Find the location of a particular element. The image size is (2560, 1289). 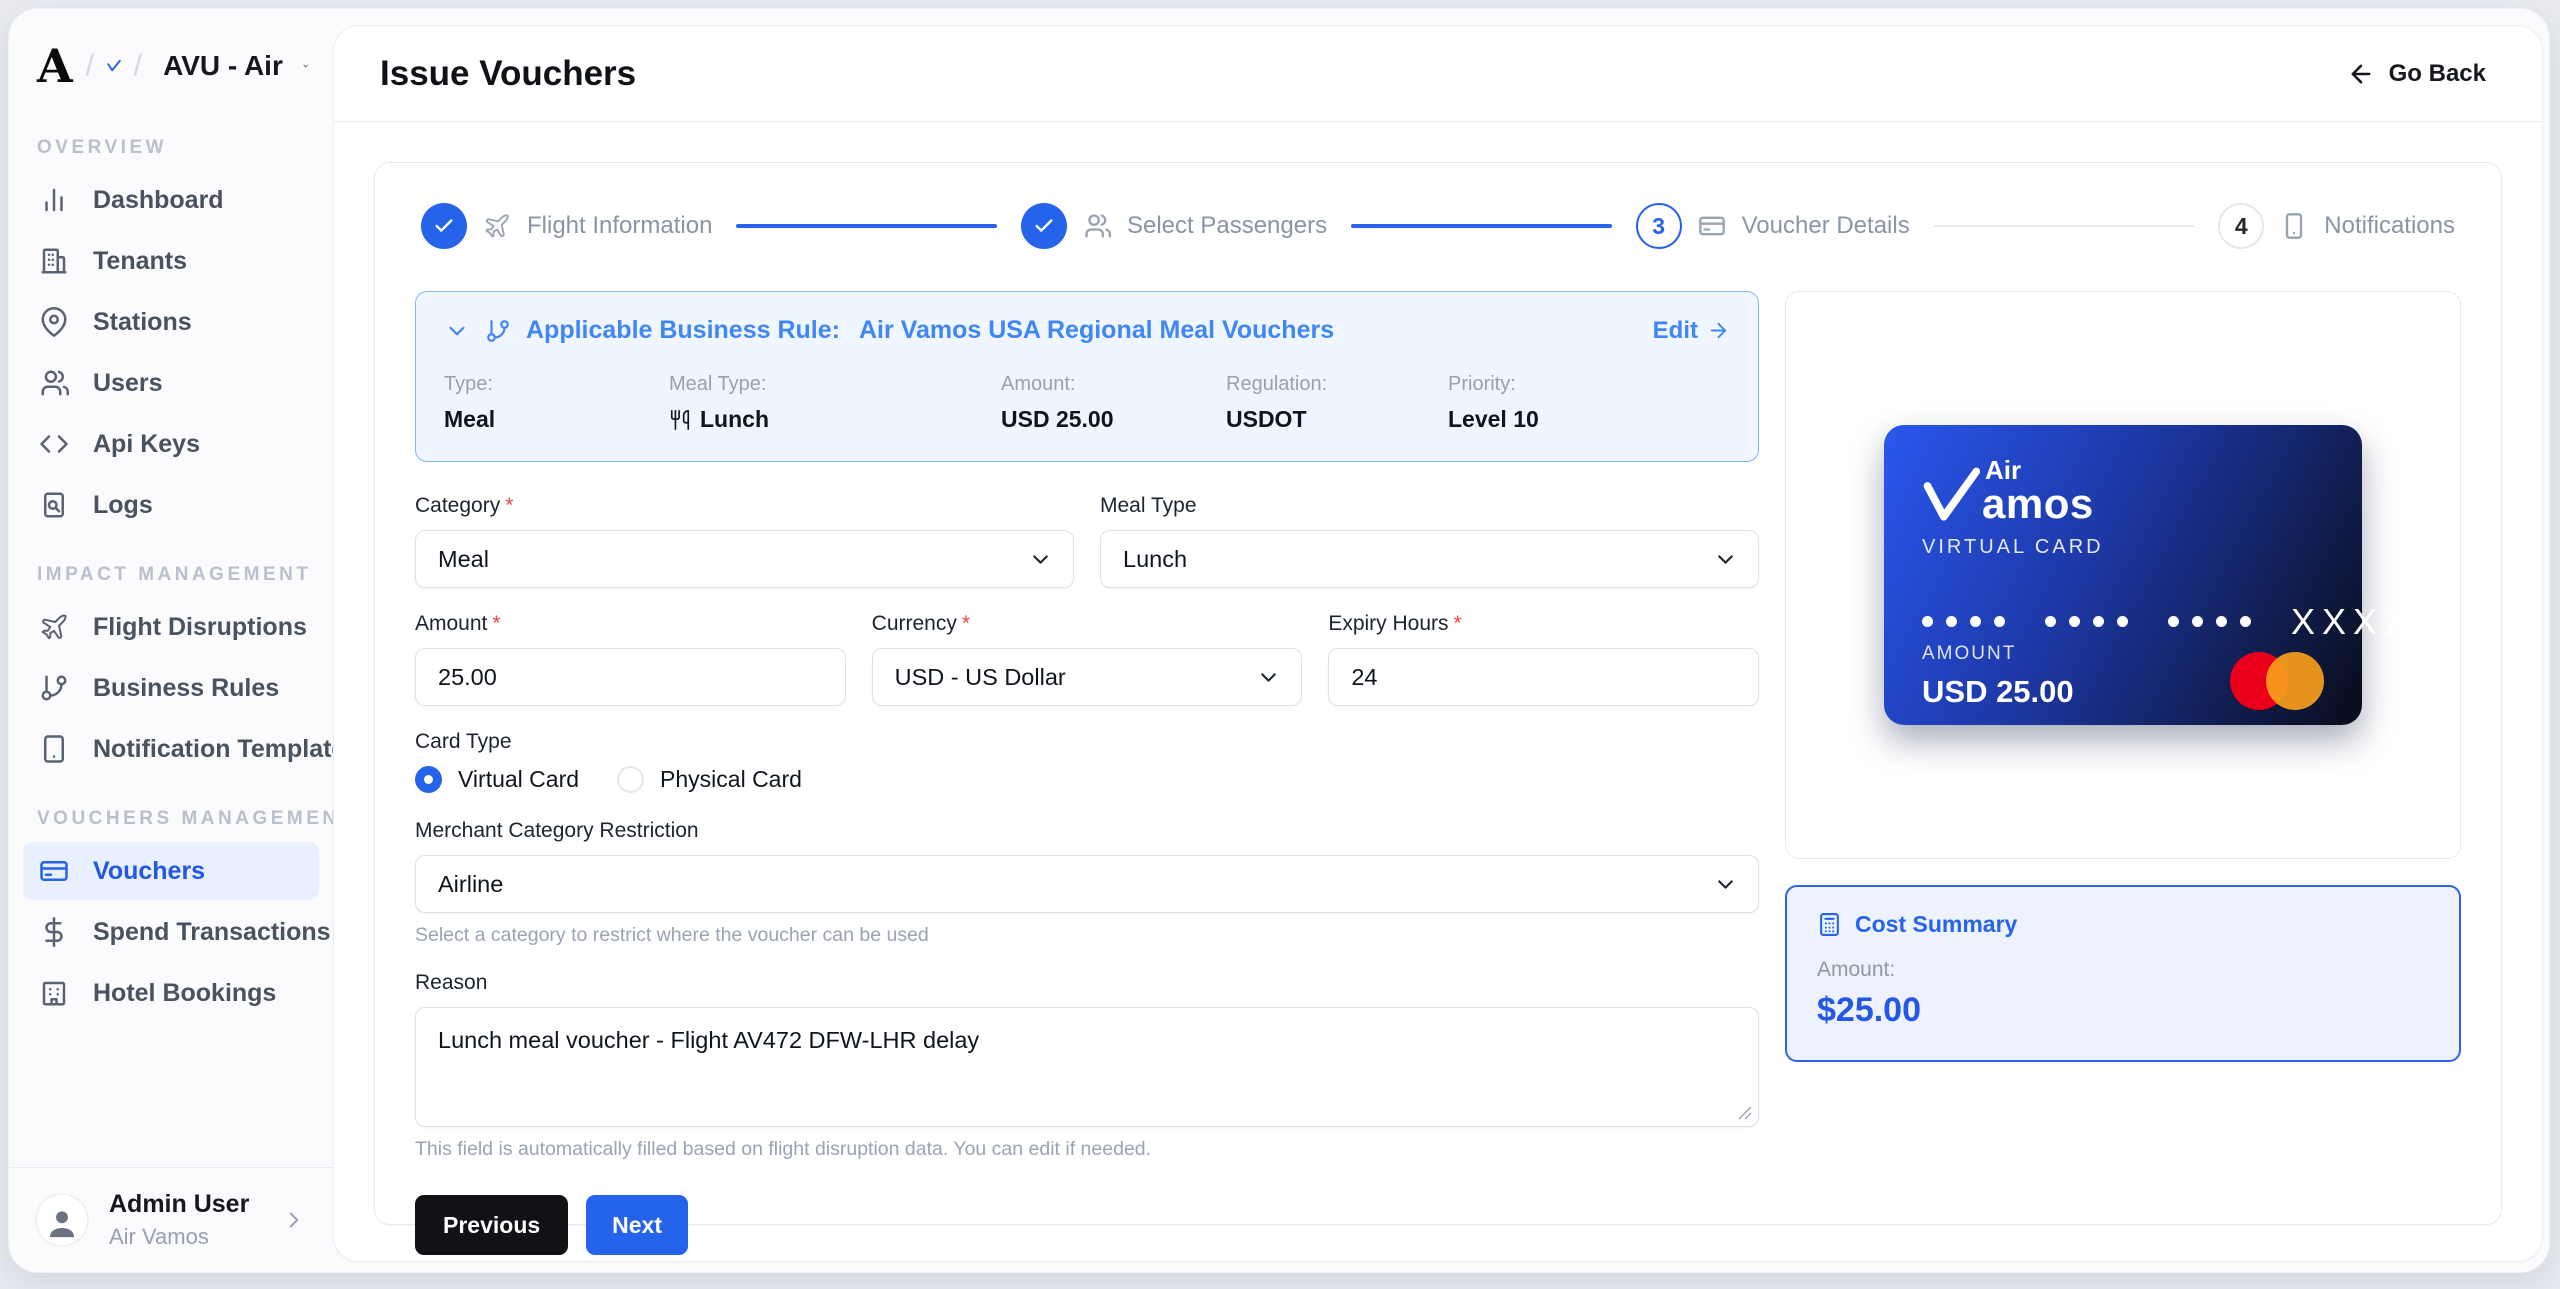

next-button: Next is located at coordinates (637, 1225).